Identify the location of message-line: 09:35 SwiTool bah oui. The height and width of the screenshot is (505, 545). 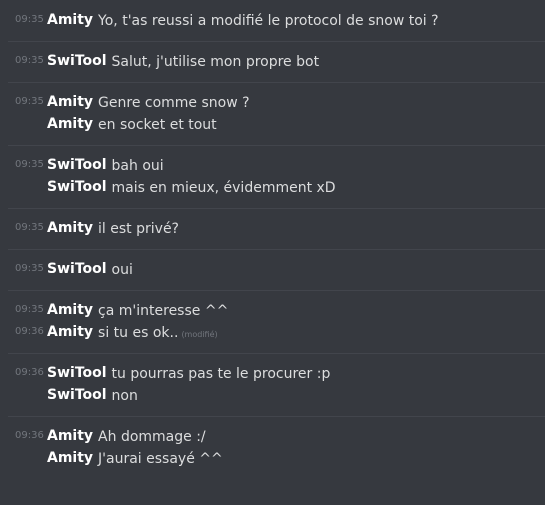
(276, 165).